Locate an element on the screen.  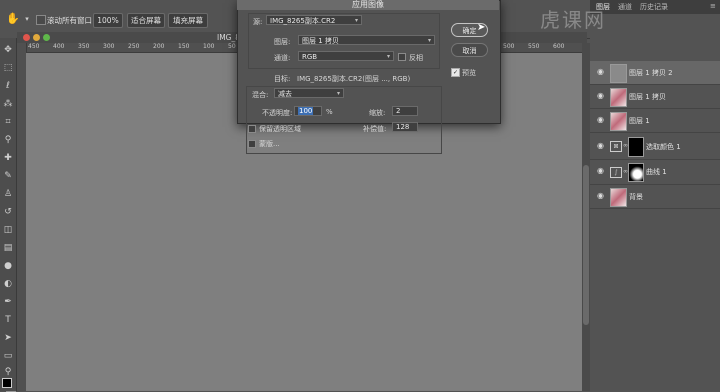
layer-select: 图层 1 拷贝 ▾ is located at coordinates (366, 40).